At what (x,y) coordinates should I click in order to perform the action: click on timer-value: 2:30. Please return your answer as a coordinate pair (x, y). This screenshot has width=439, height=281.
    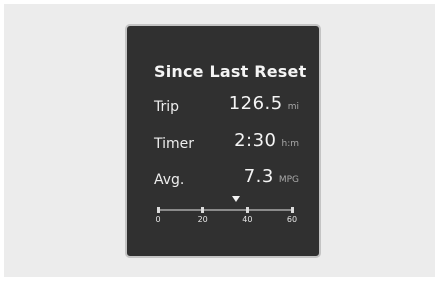
    Looking at the image, I should click on (255, 140).